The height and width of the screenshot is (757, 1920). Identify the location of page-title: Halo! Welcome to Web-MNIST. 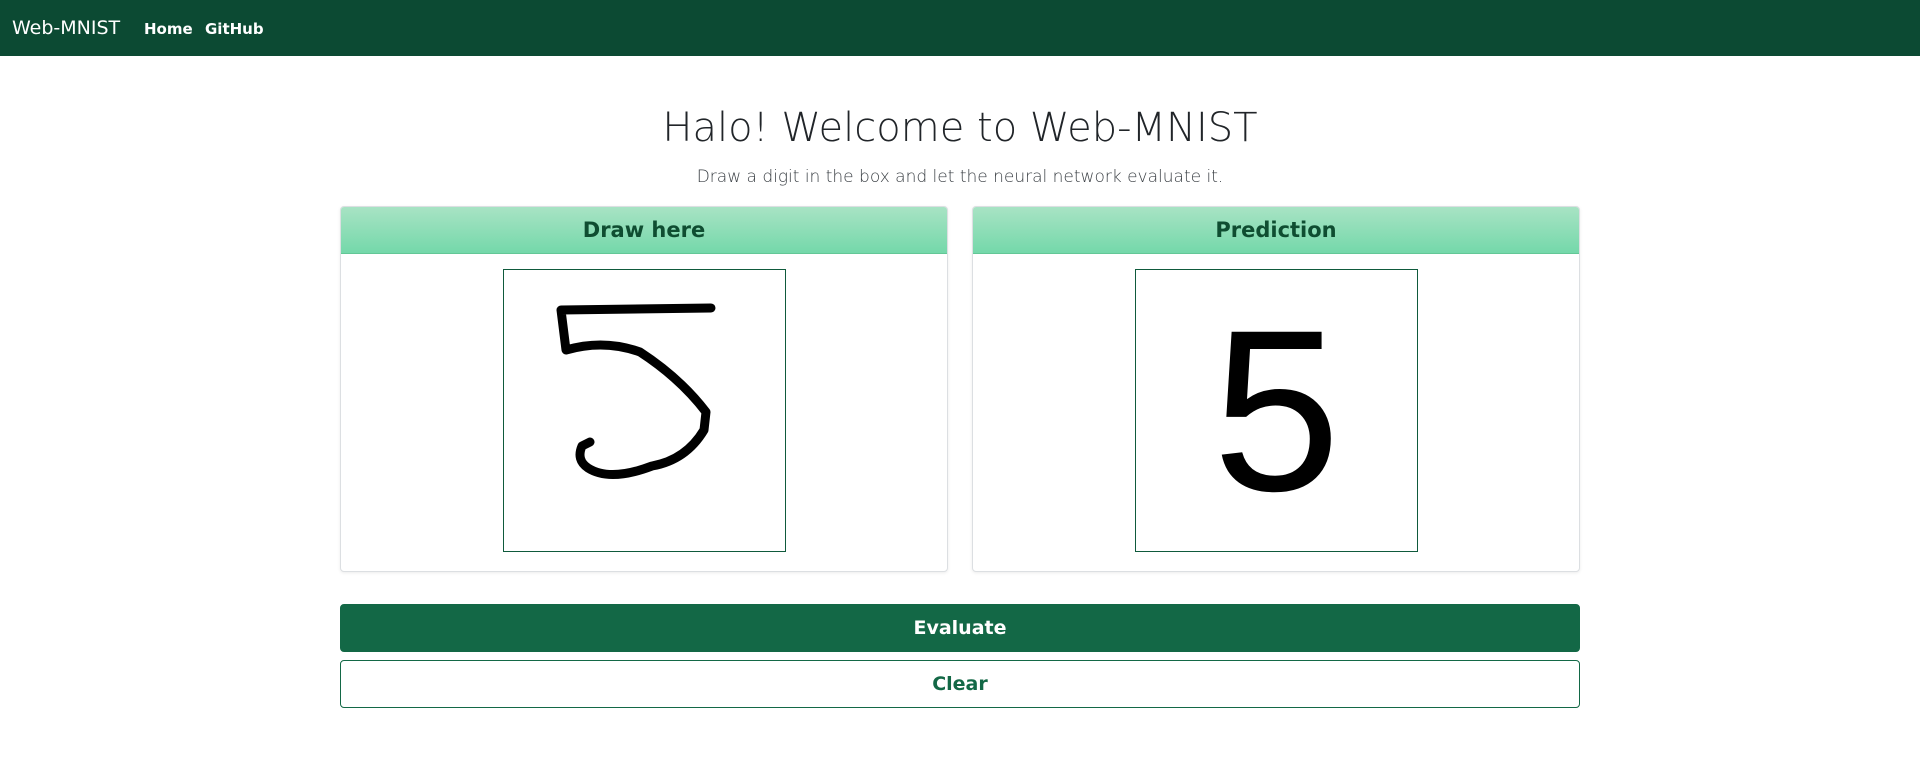
(960, 128).